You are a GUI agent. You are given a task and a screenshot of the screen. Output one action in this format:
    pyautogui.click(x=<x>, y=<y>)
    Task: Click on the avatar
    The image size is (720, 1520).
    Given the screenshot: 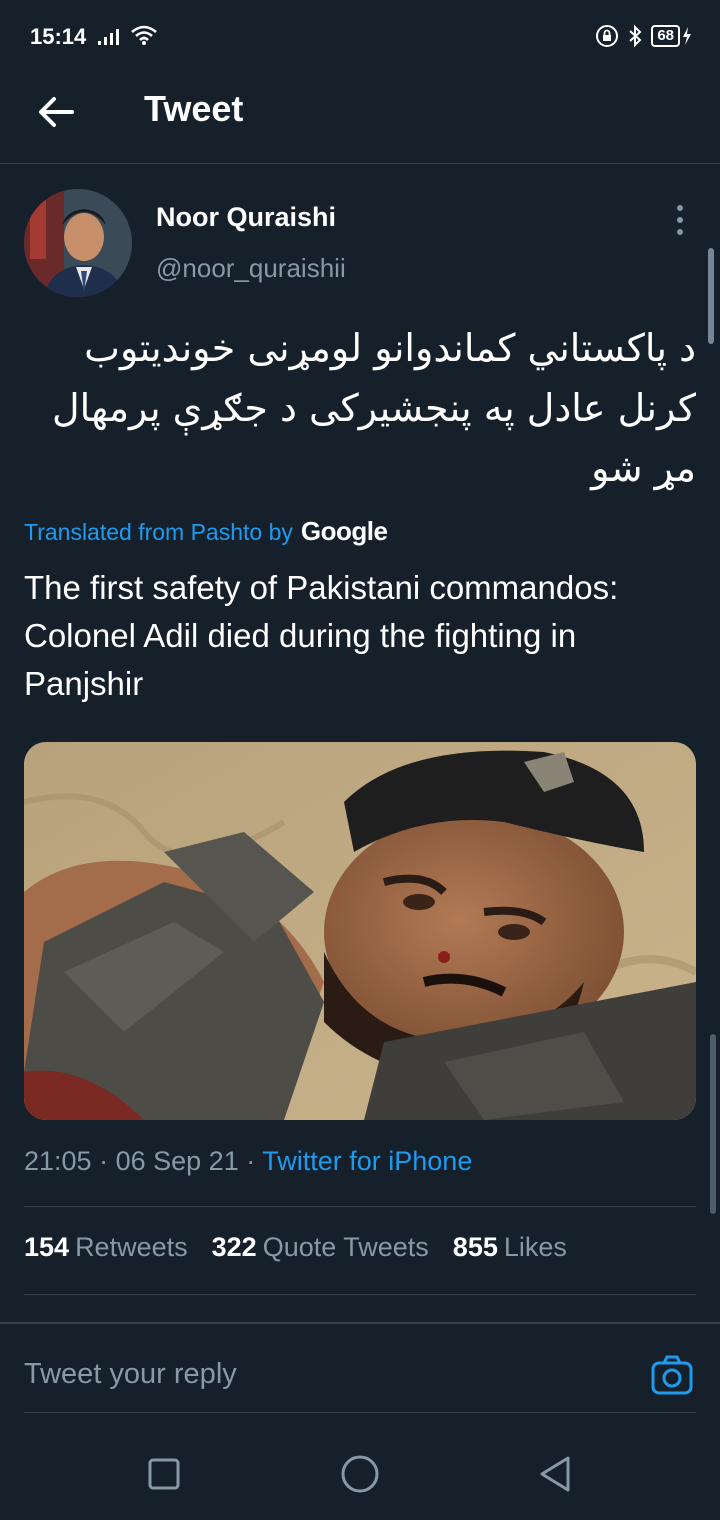 What is the action you would take?
    pyautogui.click(x=78, y=243)
    